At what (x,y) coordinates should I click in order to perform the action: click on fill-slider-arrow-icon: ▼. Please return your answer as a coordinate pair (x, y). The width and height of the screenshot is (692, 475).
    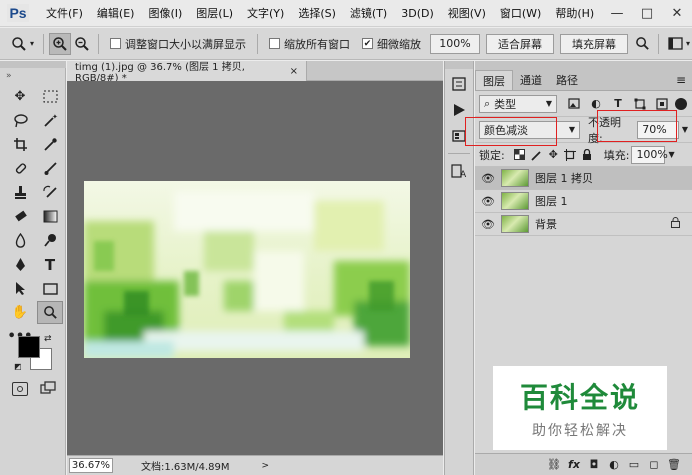
    Looking at the image, I should click on (671, 154).